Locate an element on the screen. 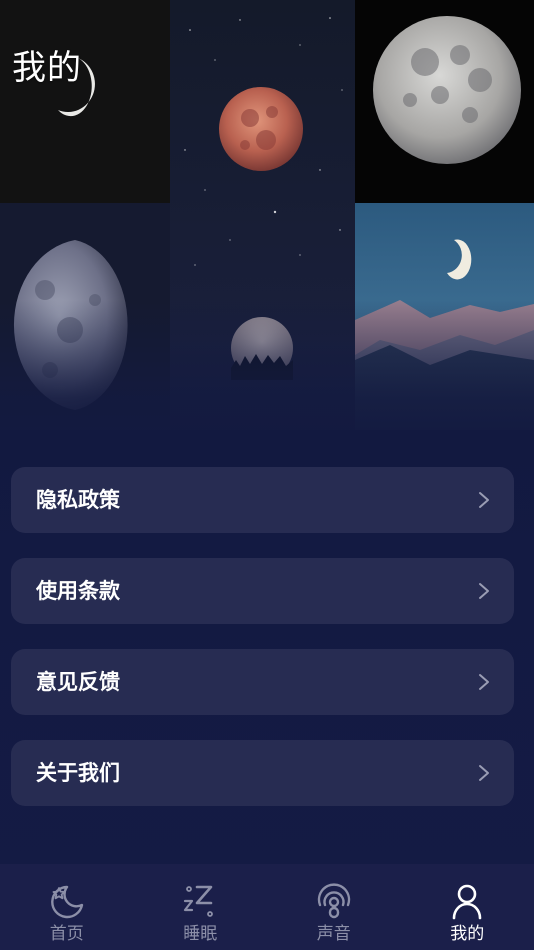 This screenshot has height=950, width=534. podcast-icon is located at coordinates (333, 901).